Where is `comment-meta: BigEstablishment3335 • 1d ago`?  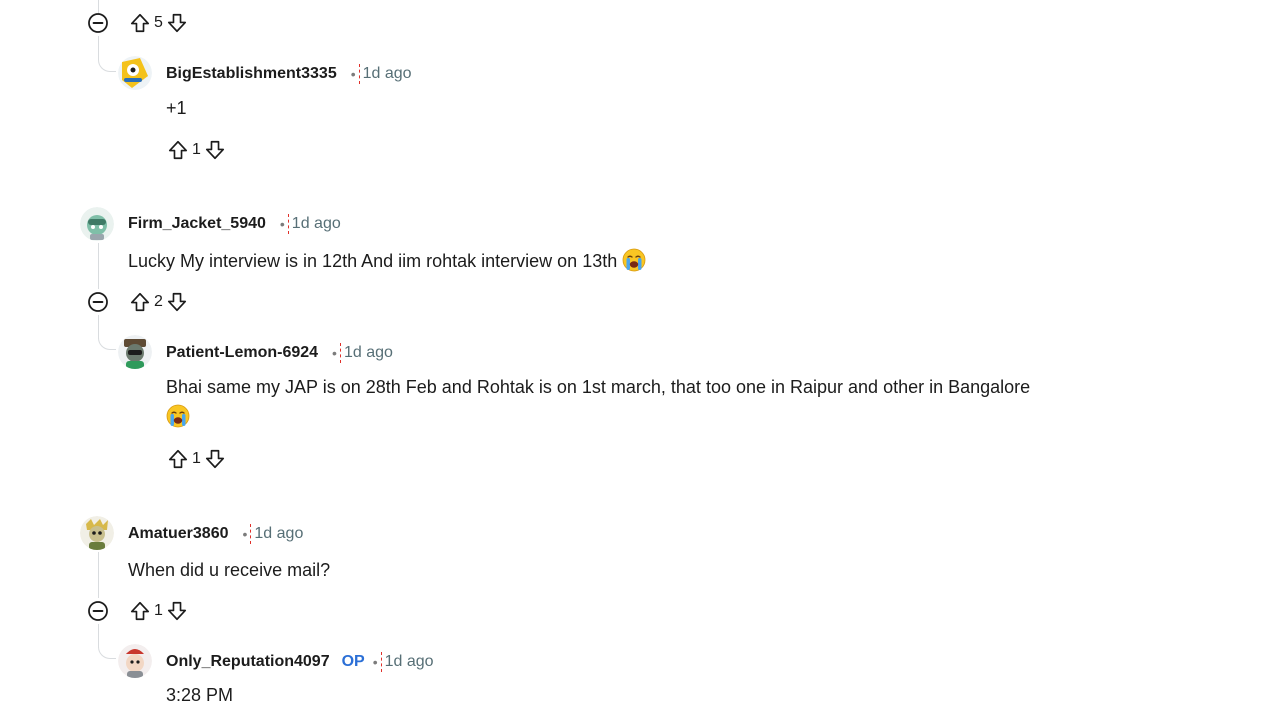 comment-meta: BigEstablishment3335 • 1d ago is located at coordinates (289, 74).